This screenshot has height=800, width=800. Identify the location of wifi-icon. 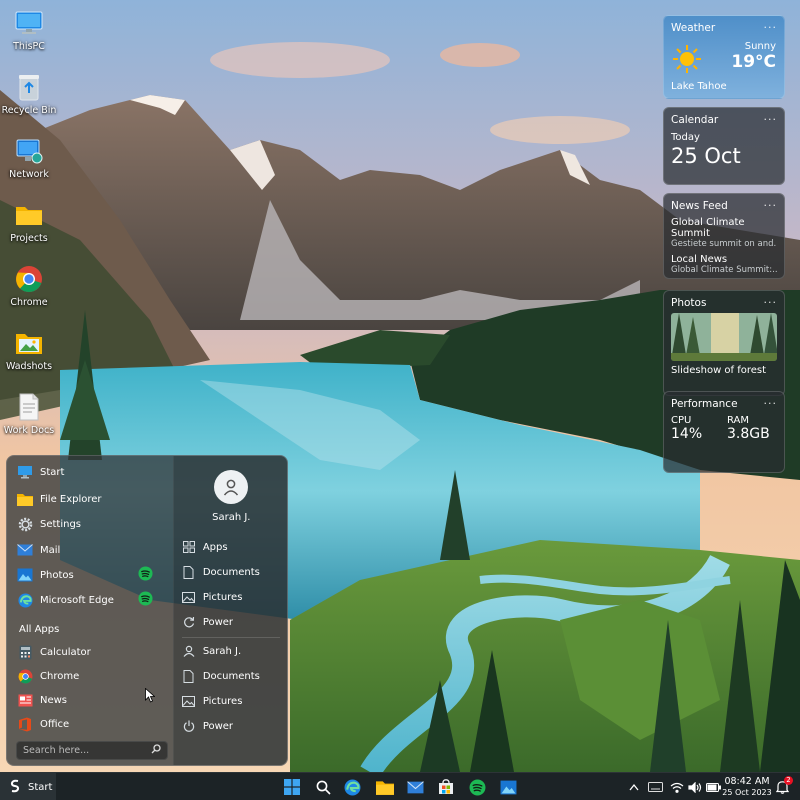
(677, 786).